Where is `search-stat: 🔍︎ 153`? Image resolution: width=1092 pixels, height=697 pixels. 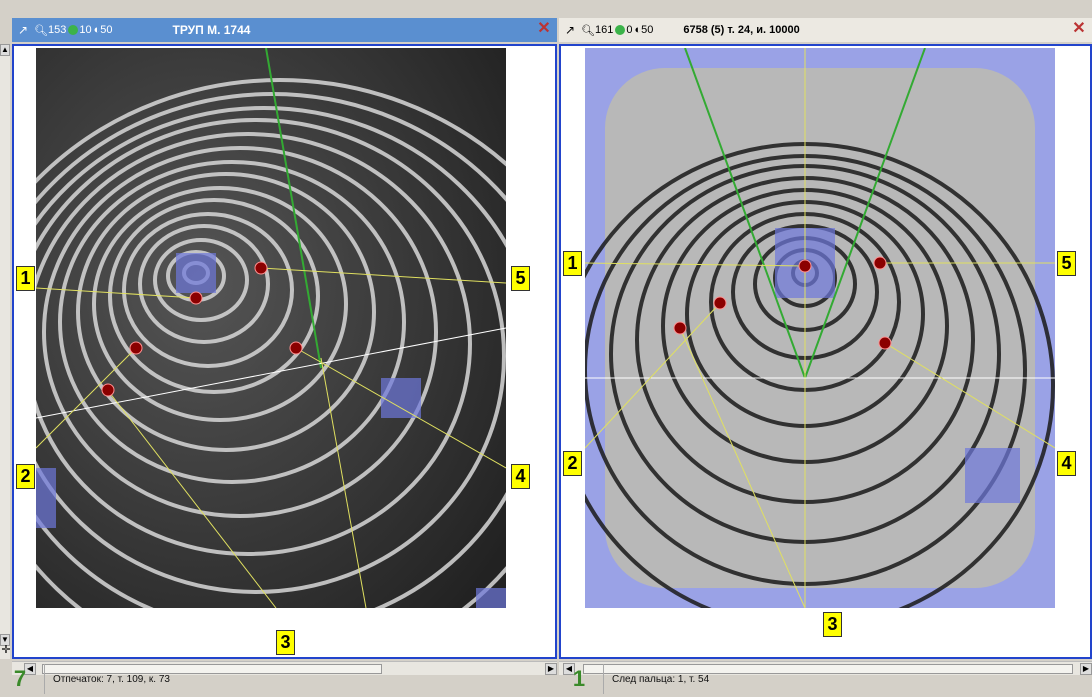
search-stat: 🔍︎ 153 is located at coordinates (50, 30).